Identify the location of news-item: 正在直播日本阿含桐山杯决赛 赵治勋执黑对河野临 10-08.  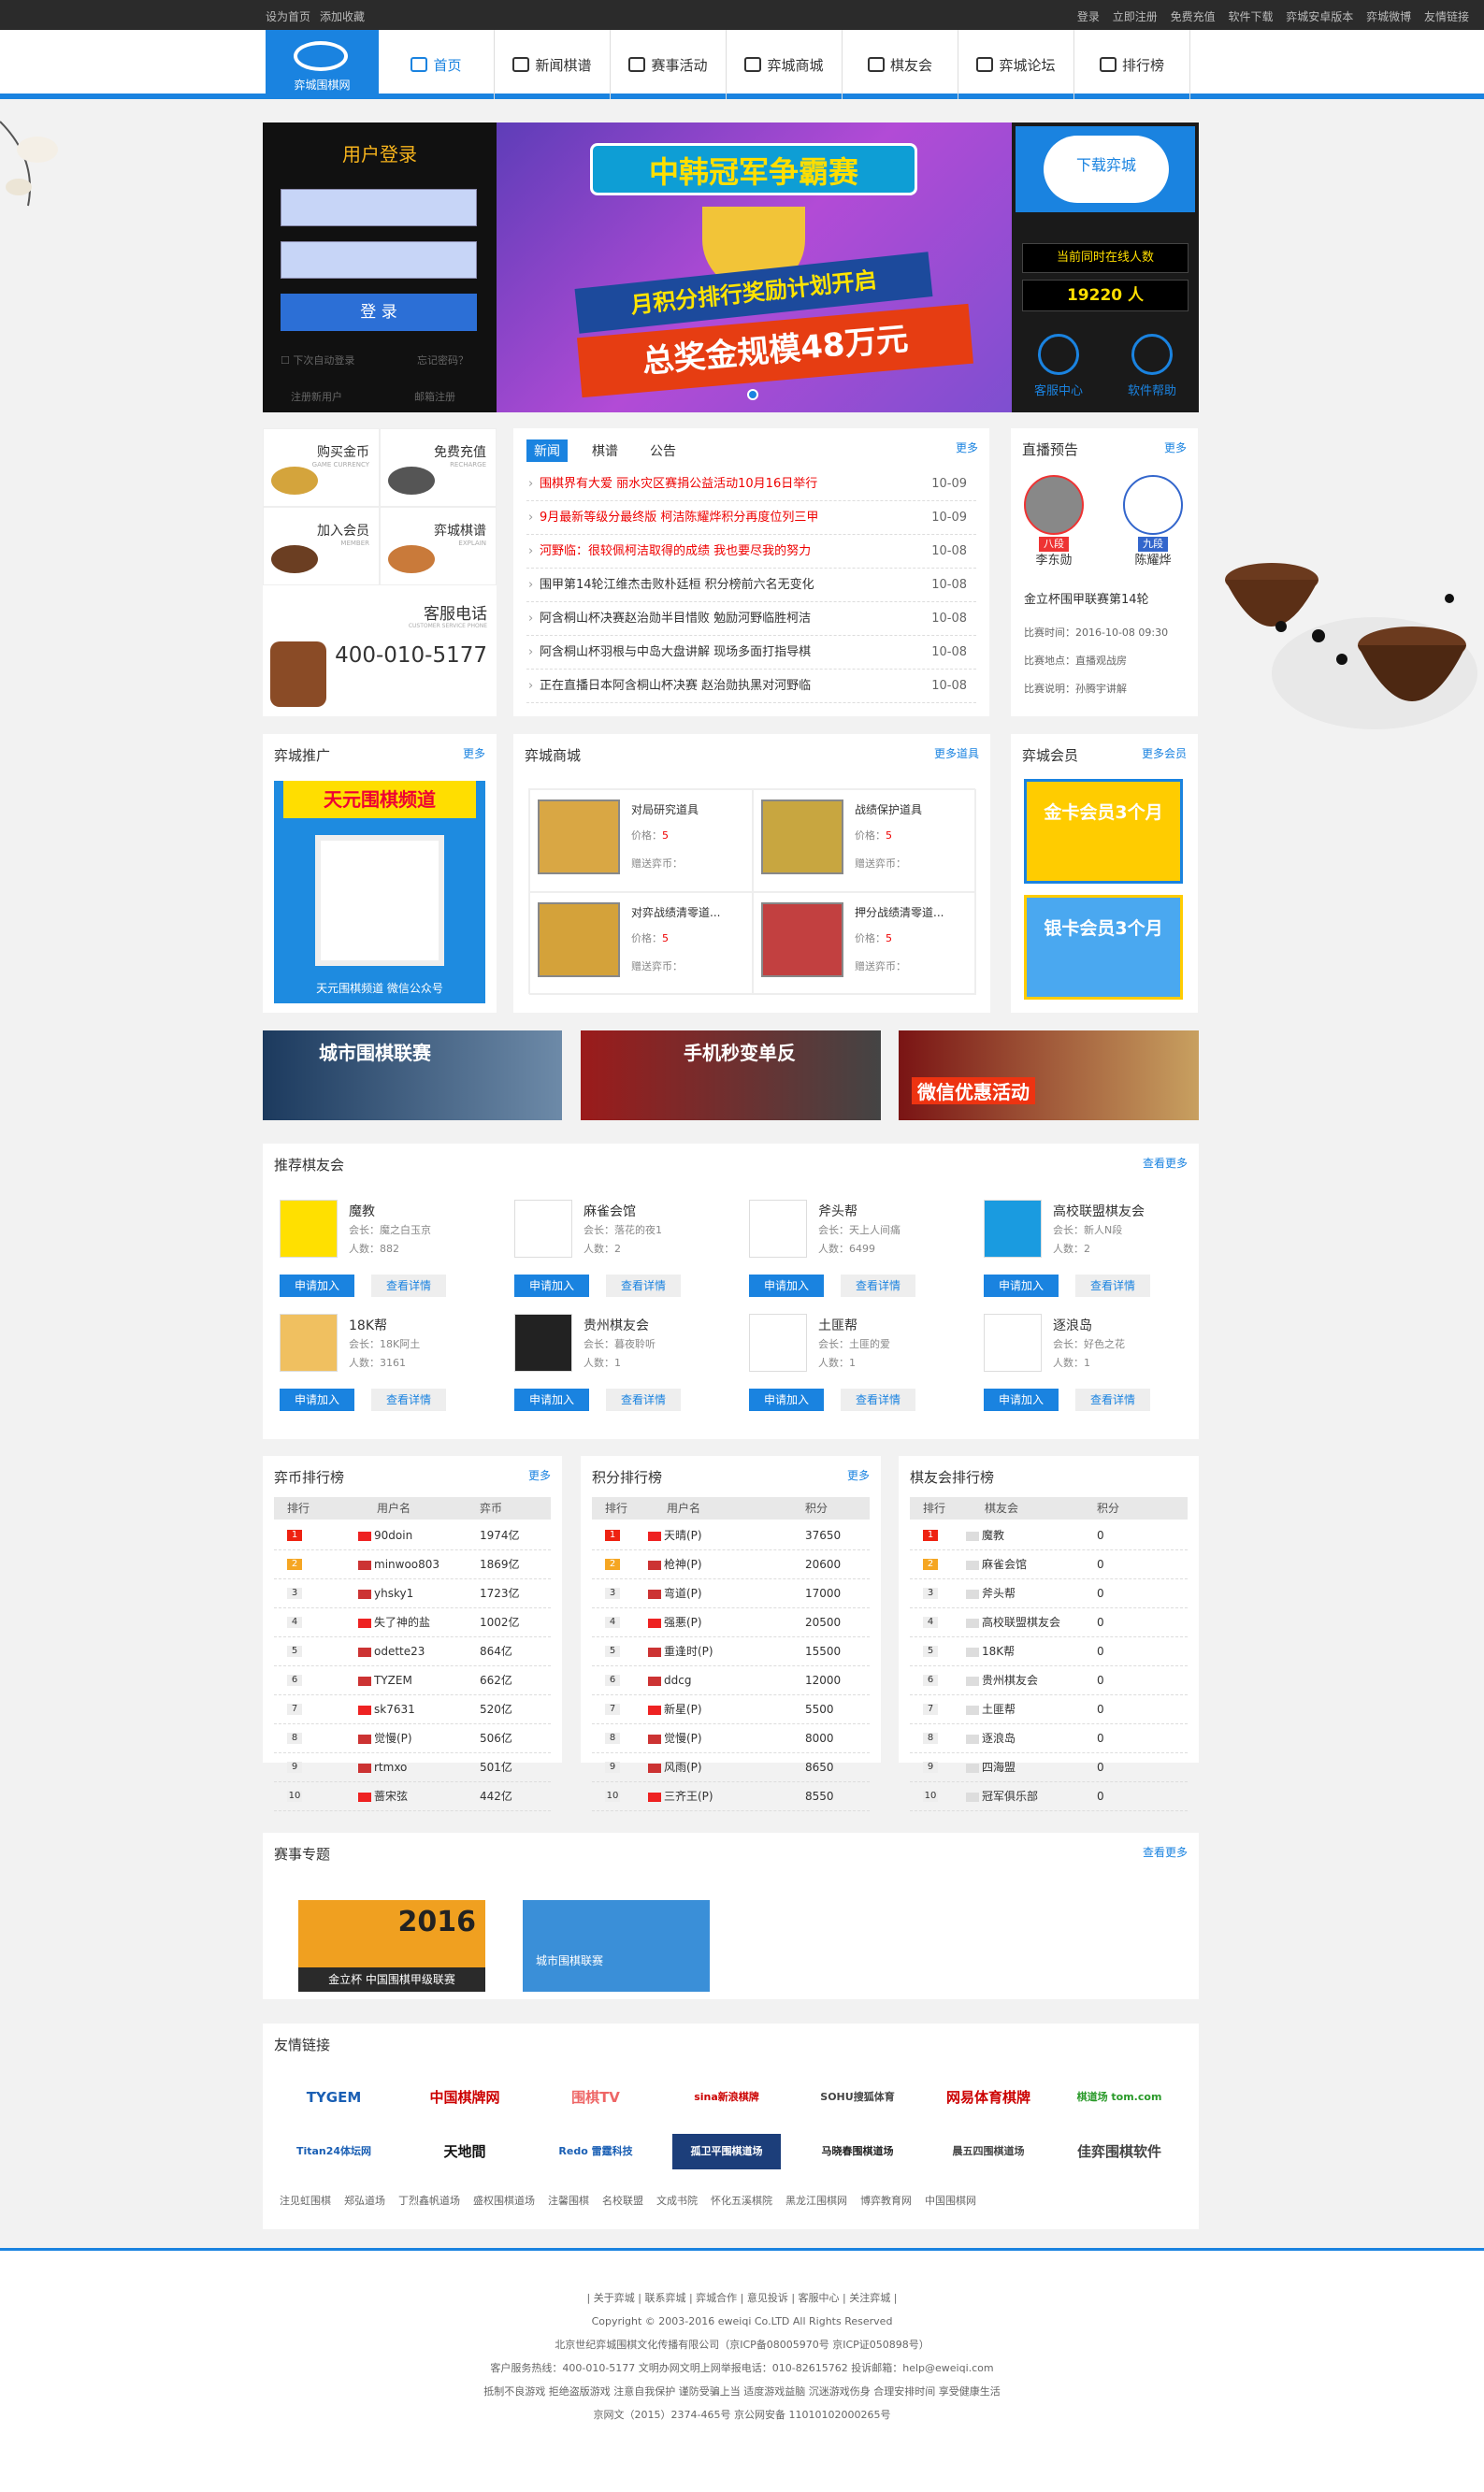
(751, 686).